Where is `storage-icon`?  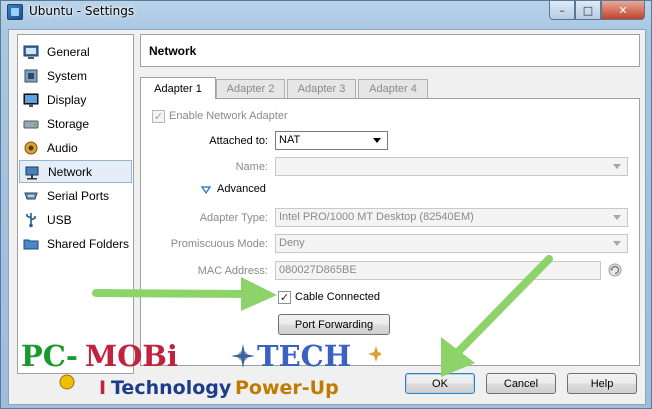 storage-icon is located at coordinates (31, 124).